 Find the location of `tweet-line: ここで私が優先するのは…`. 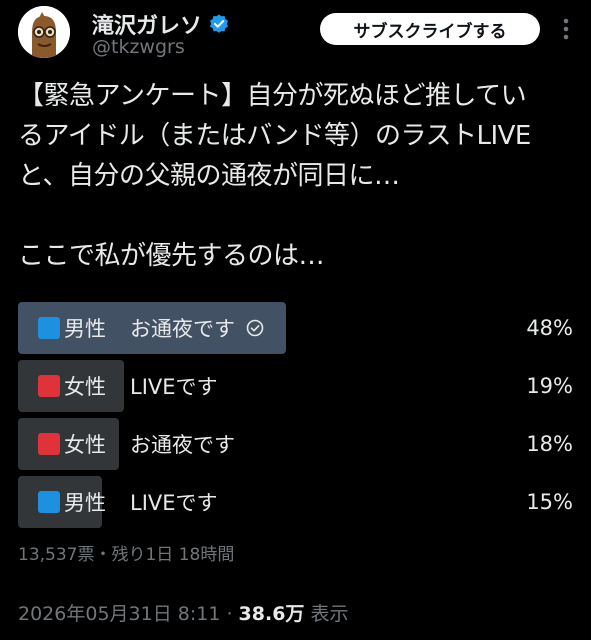

tweet-line: ここで私が優先するのは… is located at coordinates (171, 256).